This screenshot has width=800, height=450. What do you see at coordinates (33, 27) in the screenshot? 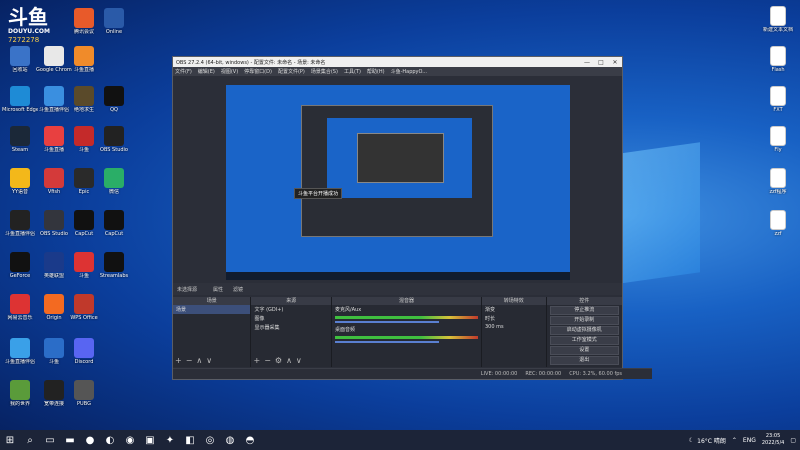
I see `douyu-logo: 斗鱼 DOUYU.COM 7272278` at bounding box center [33, 27].